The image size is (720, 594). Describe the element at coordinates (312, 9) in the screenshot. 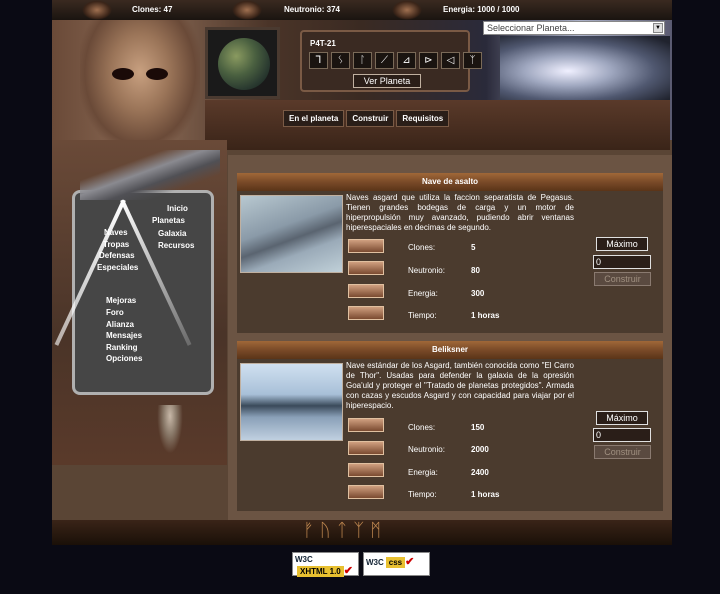

I see `neutronio-stat: Neutronio: 374` at that location.